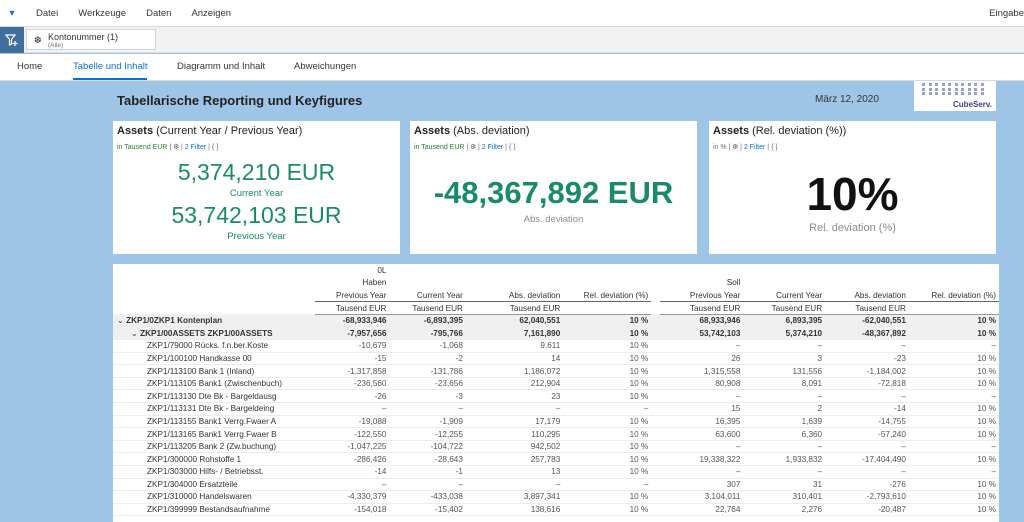 The height and width of the screenshot is (522, 1024). Describe the element at coordinates (867, 485) in the screenshot. I see `table-cell: -276` at that location.